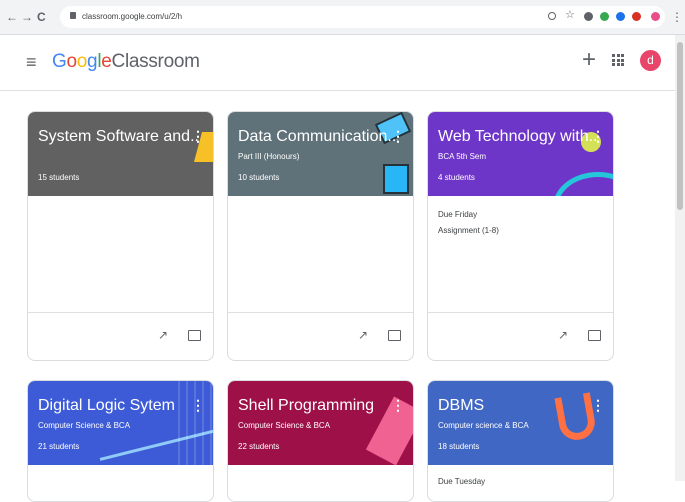  I want to click on zoom-icon, so click(552, 16).